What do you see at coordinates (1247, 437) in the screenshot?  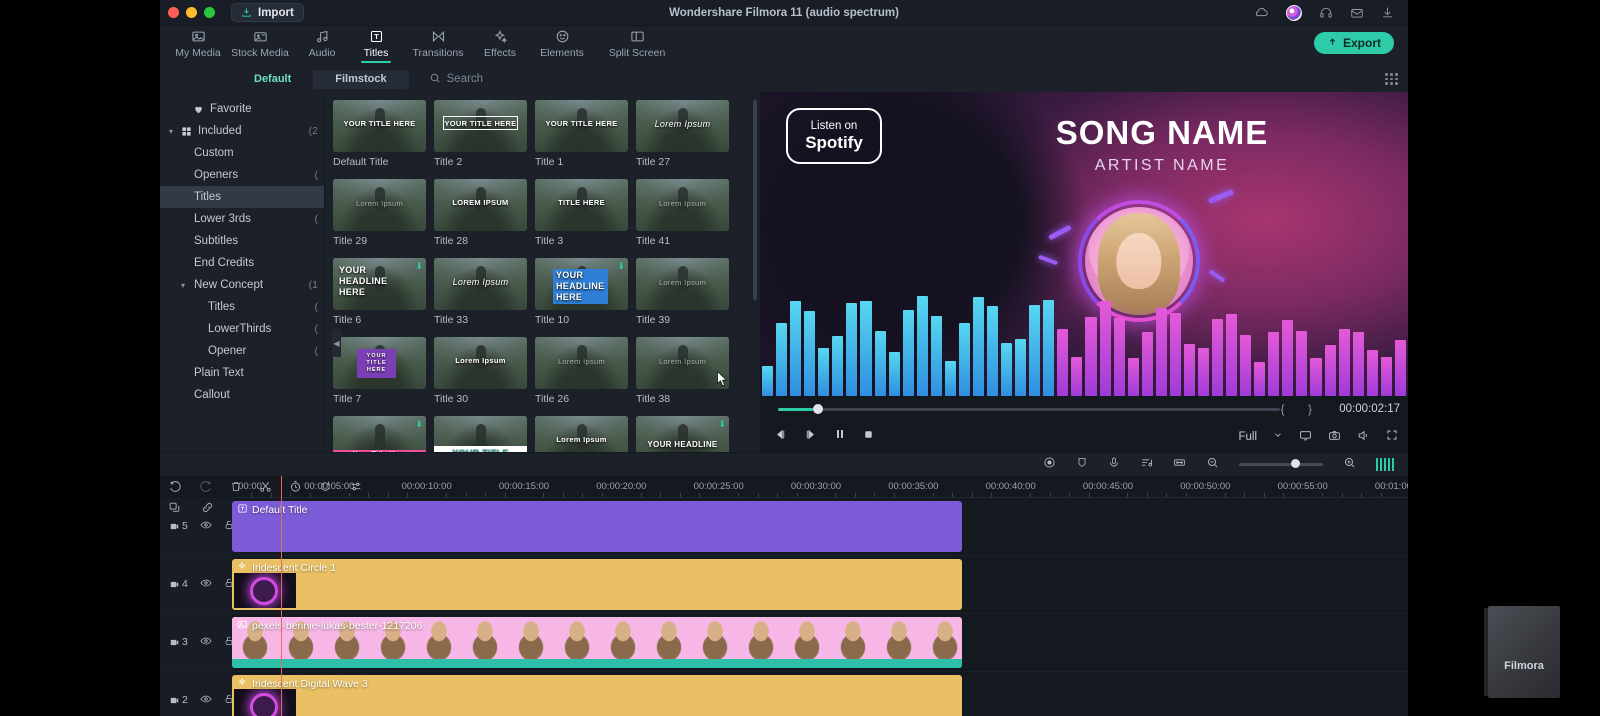 I see `quality-label: Full` at bounding box center [1247, 437].